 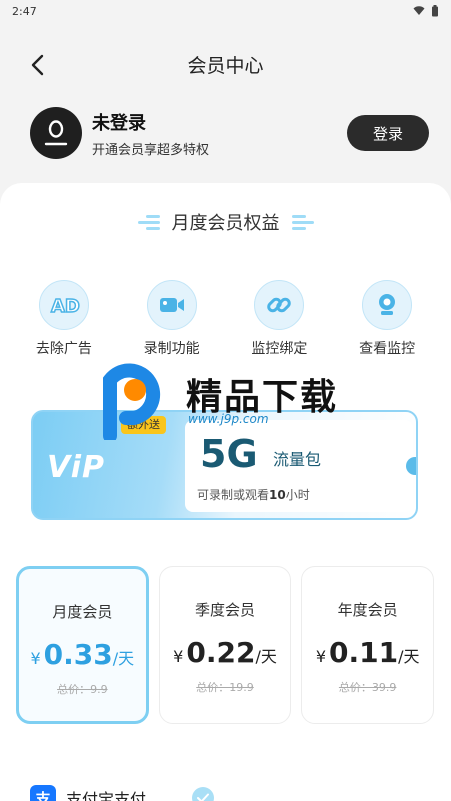 What do you see at coordinates (229, 454) in the screenshot?
I see `data-size: 5G` at bounding box center [229, 454].